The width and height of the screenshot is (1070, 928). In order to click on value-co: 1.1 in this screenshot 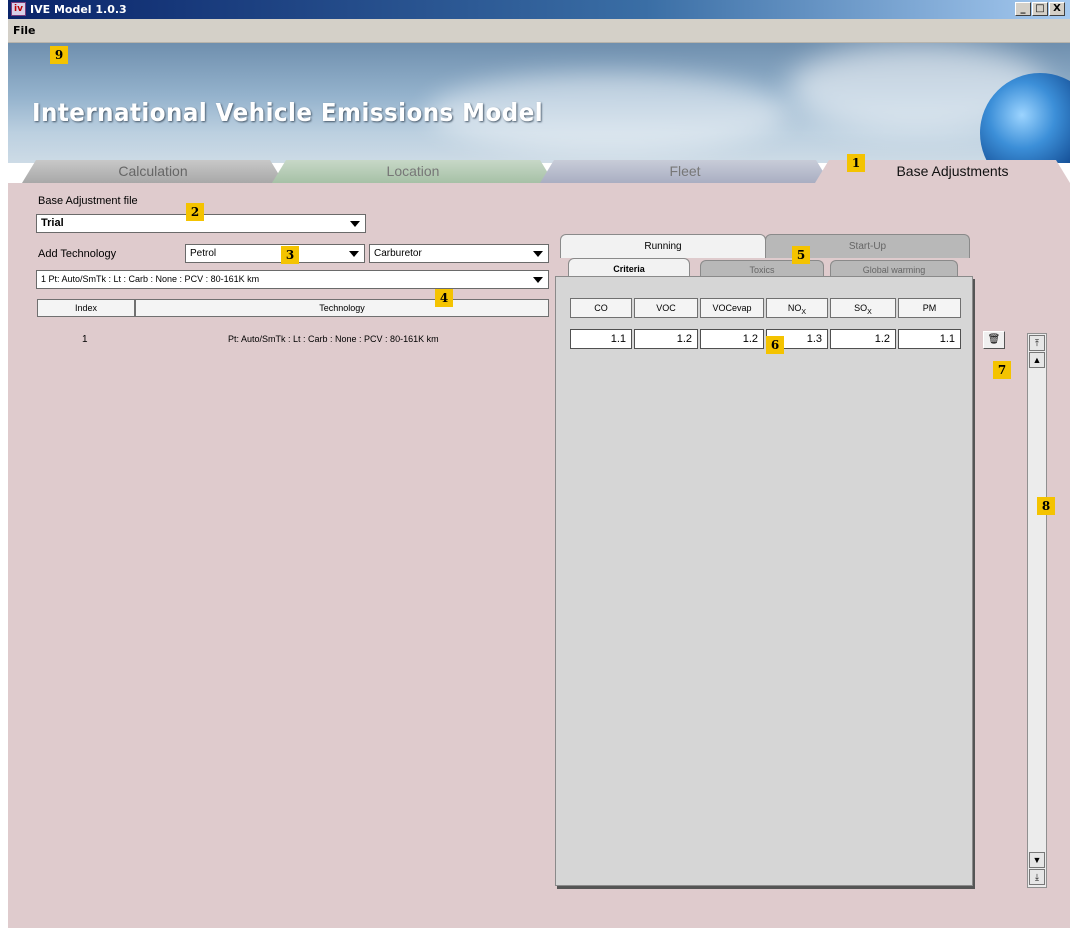, I will do `click(601, 339)`.